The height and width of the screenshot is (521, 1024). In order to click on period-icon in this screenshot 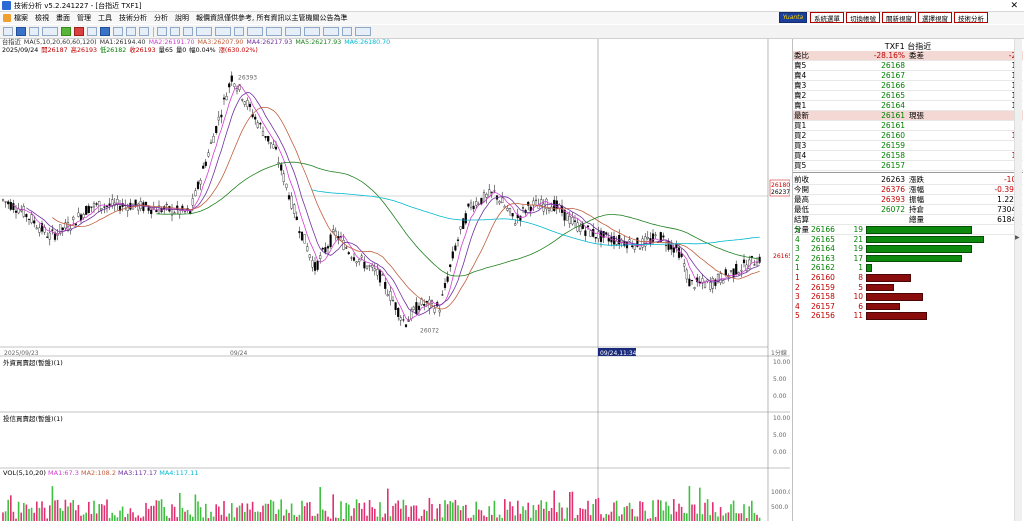, I will do `click(255, 31)`.